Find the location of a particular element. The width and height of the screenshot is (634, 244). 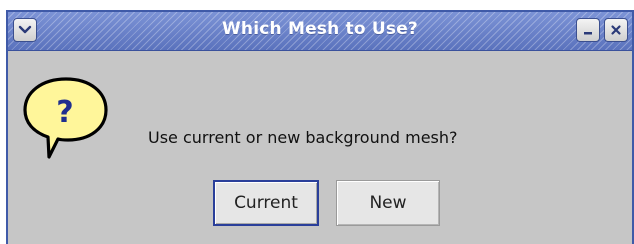

question-bubble-icon: ? is located at coordinates (66, 118).